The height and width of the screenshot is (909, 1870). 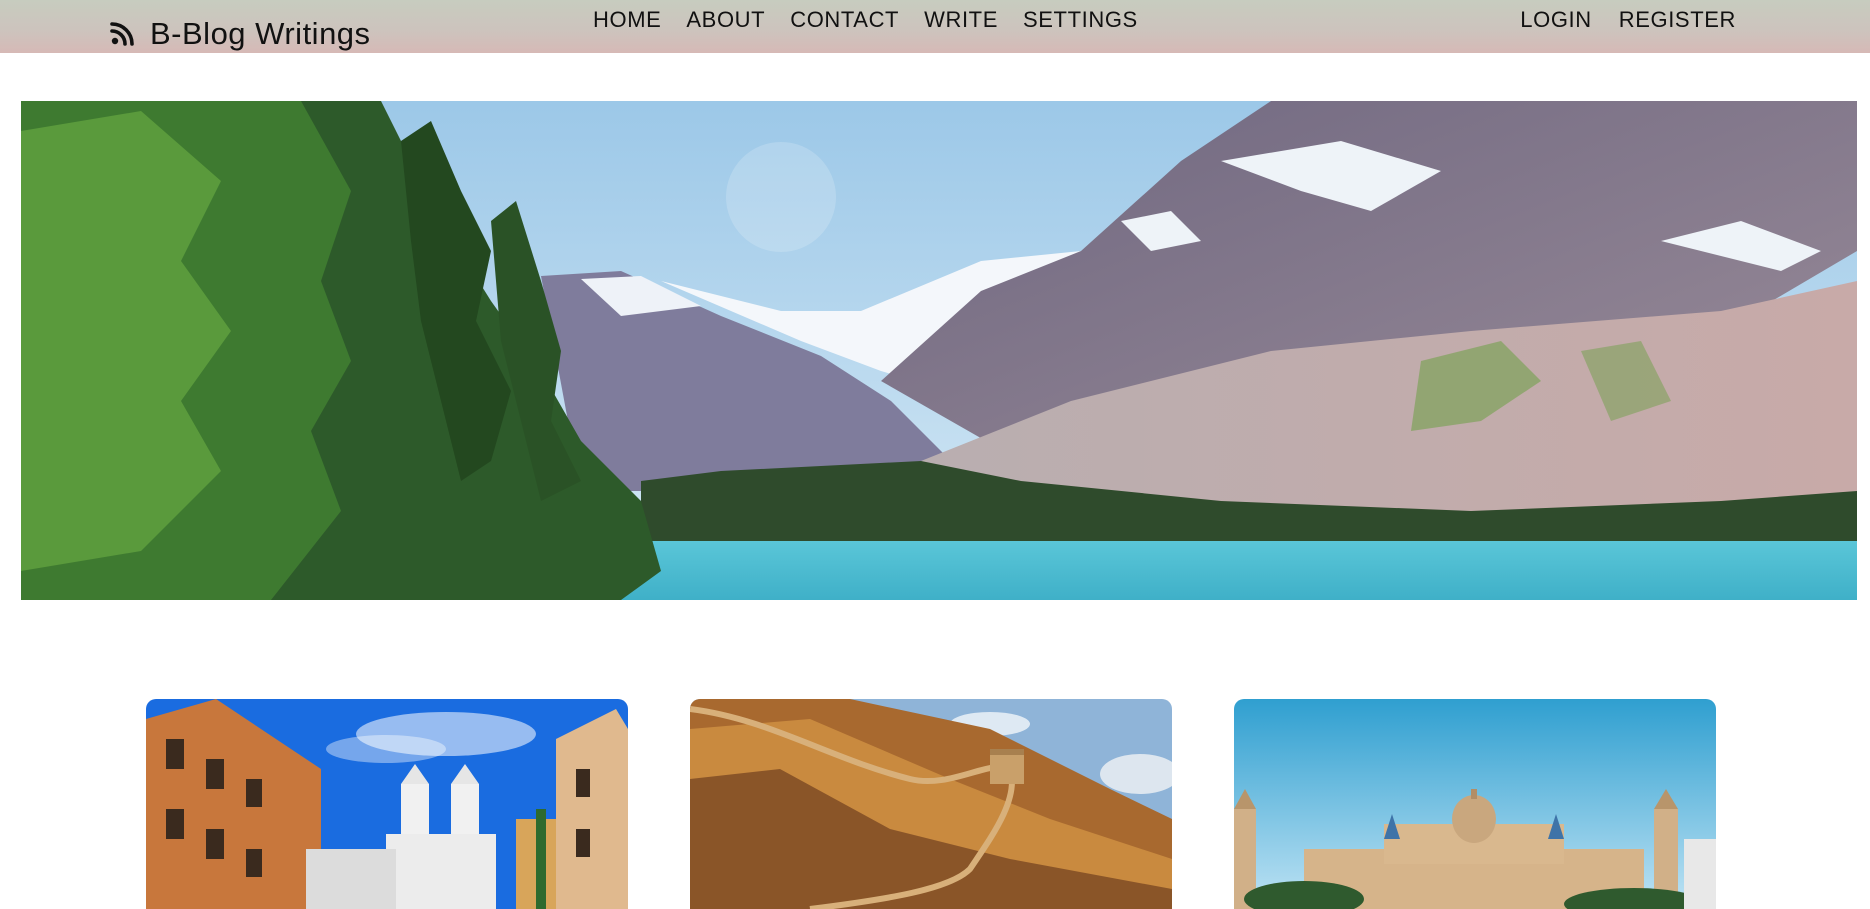 I want to click on nav-contact-link: CONTACT, so click(x=844, y=20).